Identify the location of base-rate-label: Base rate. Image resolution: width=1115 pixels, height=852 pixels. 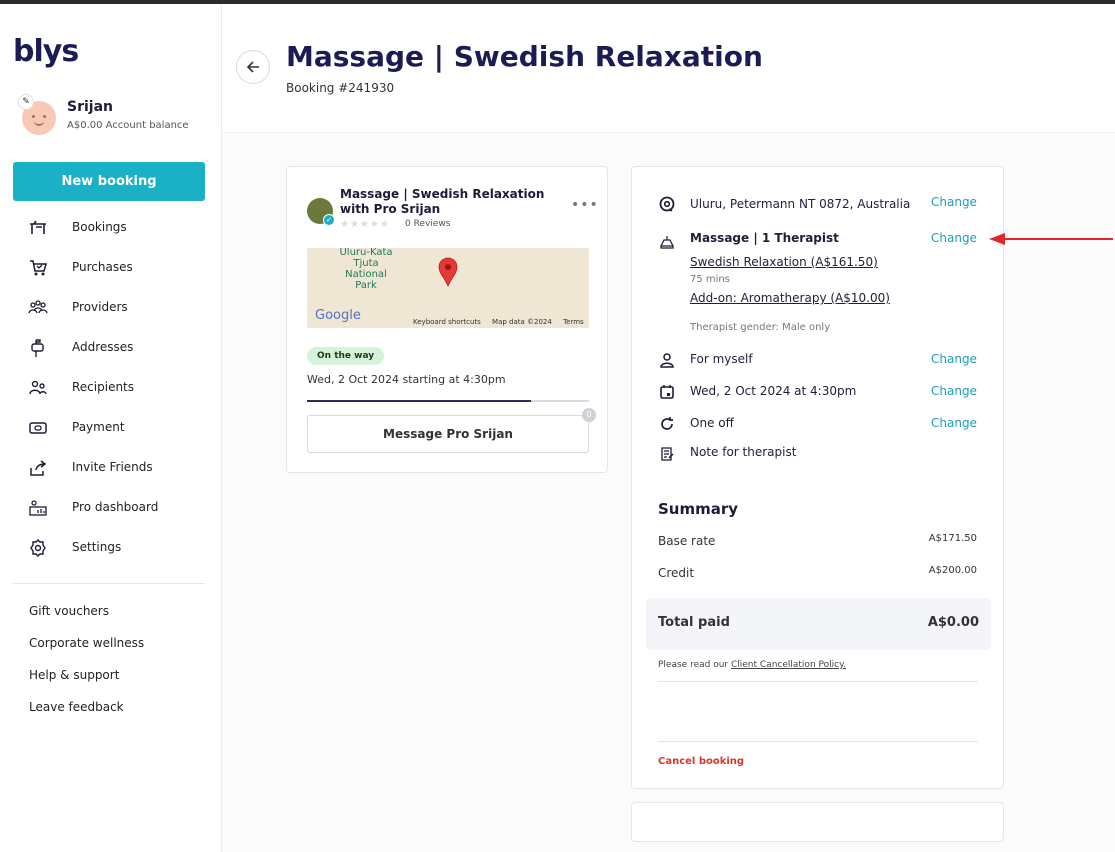
(687, 541).